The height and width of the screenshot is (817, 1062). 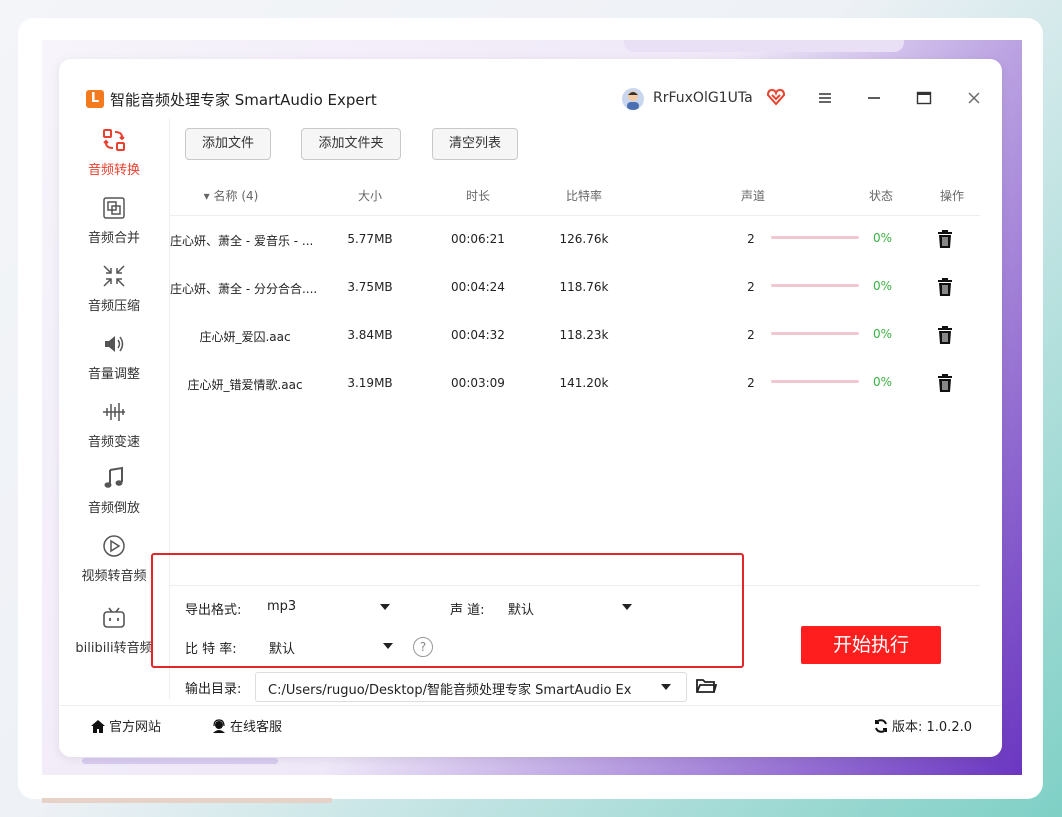 I want to click on chevron-down-icon, so click(x=666, y=687).